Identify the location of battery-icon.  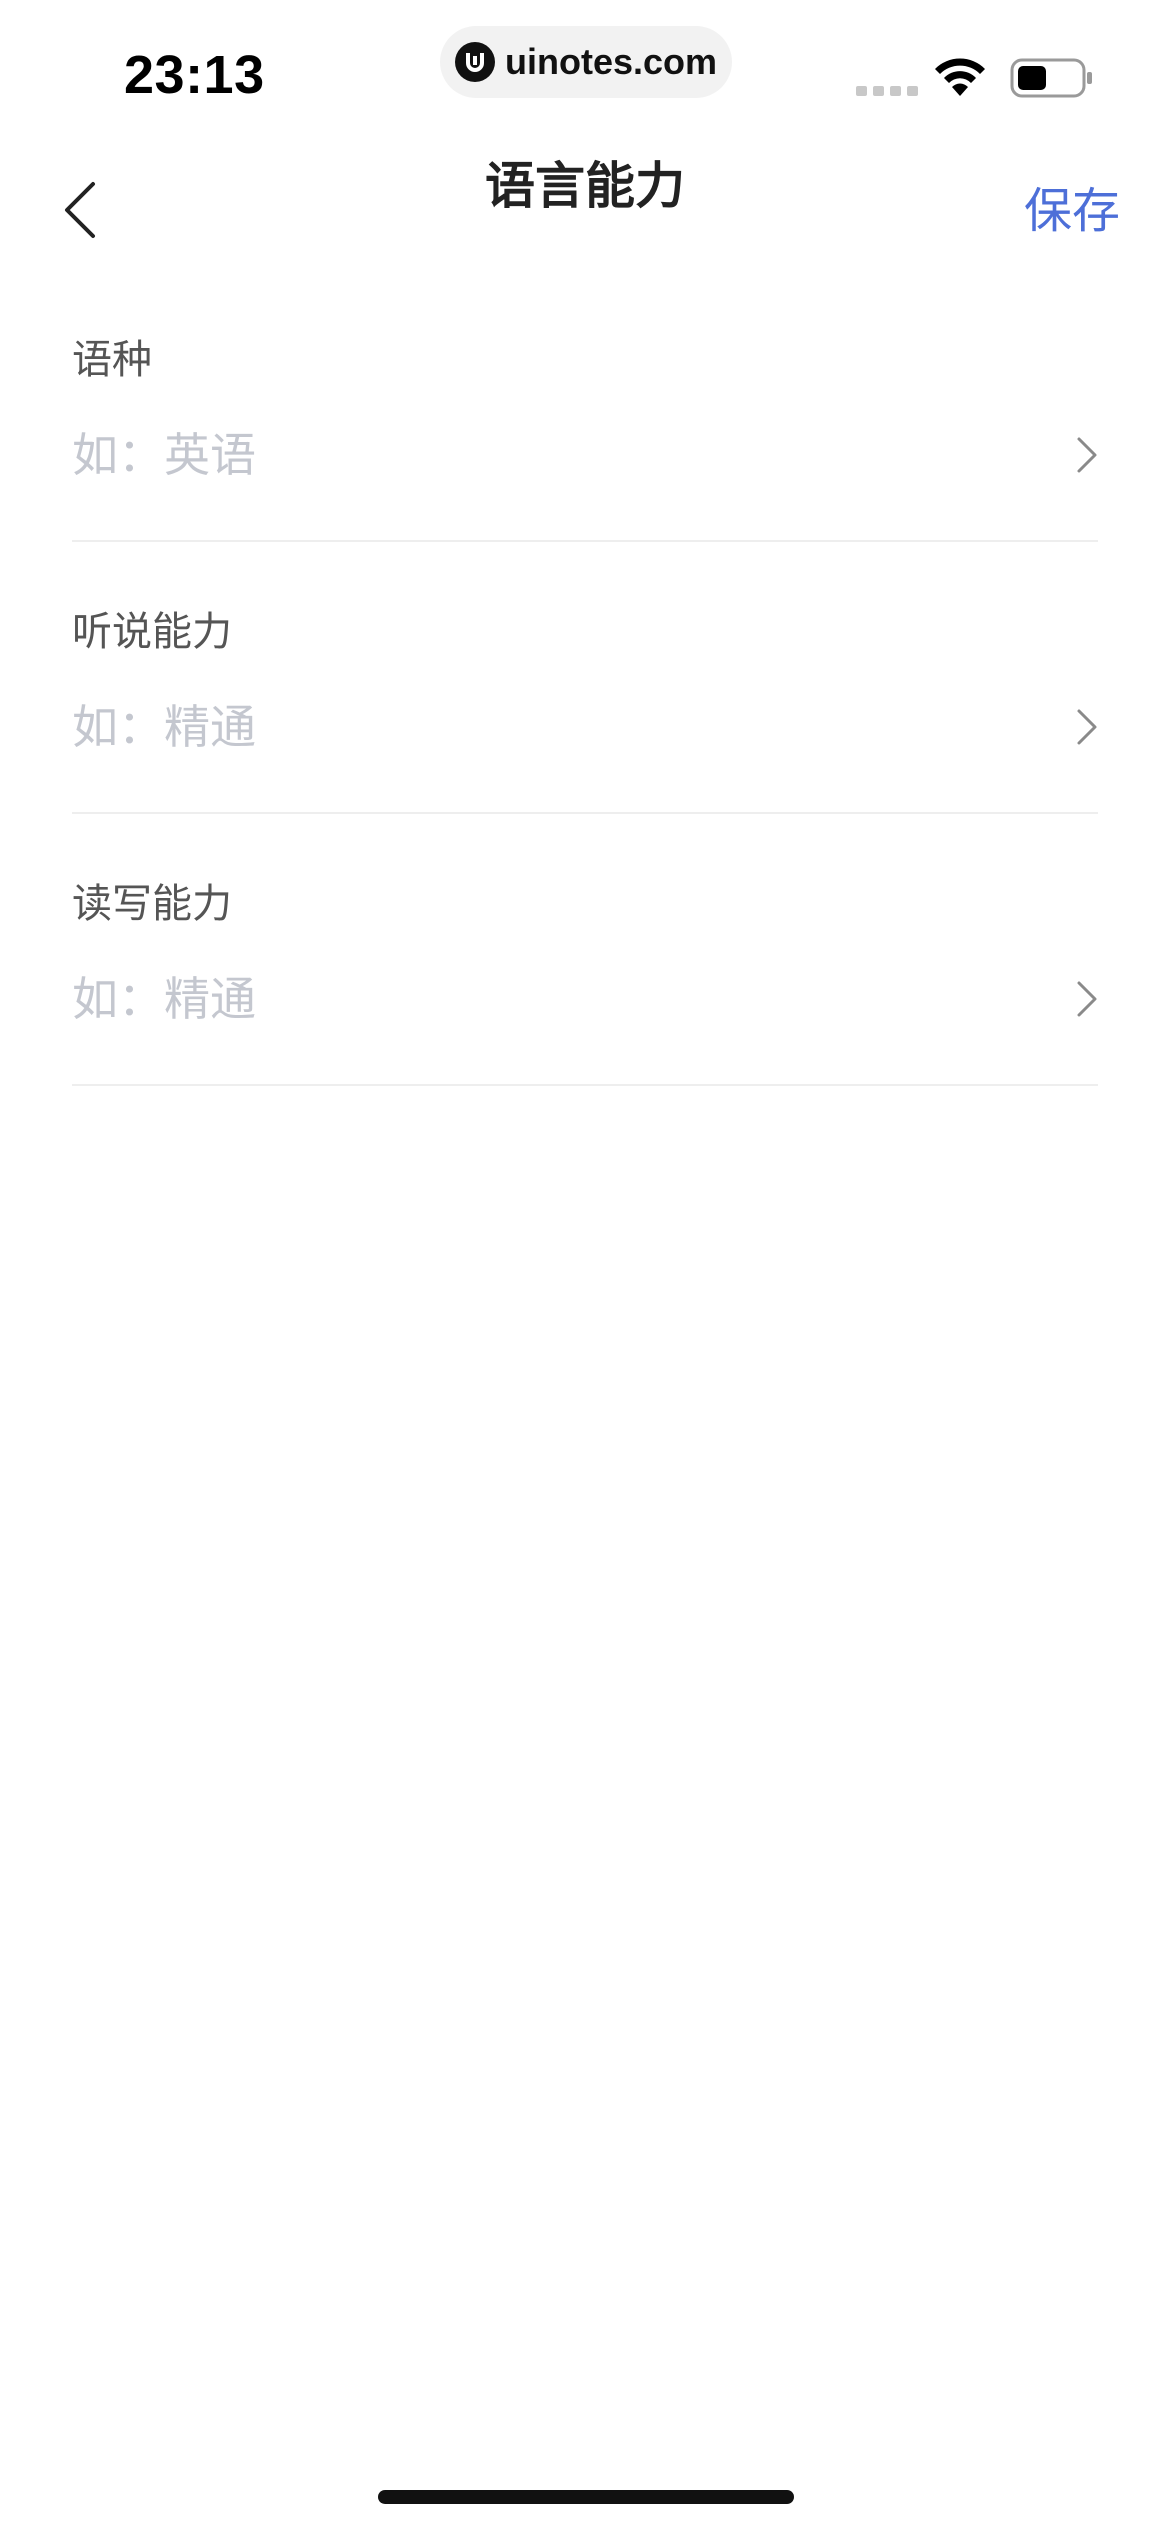
(1051, 78).